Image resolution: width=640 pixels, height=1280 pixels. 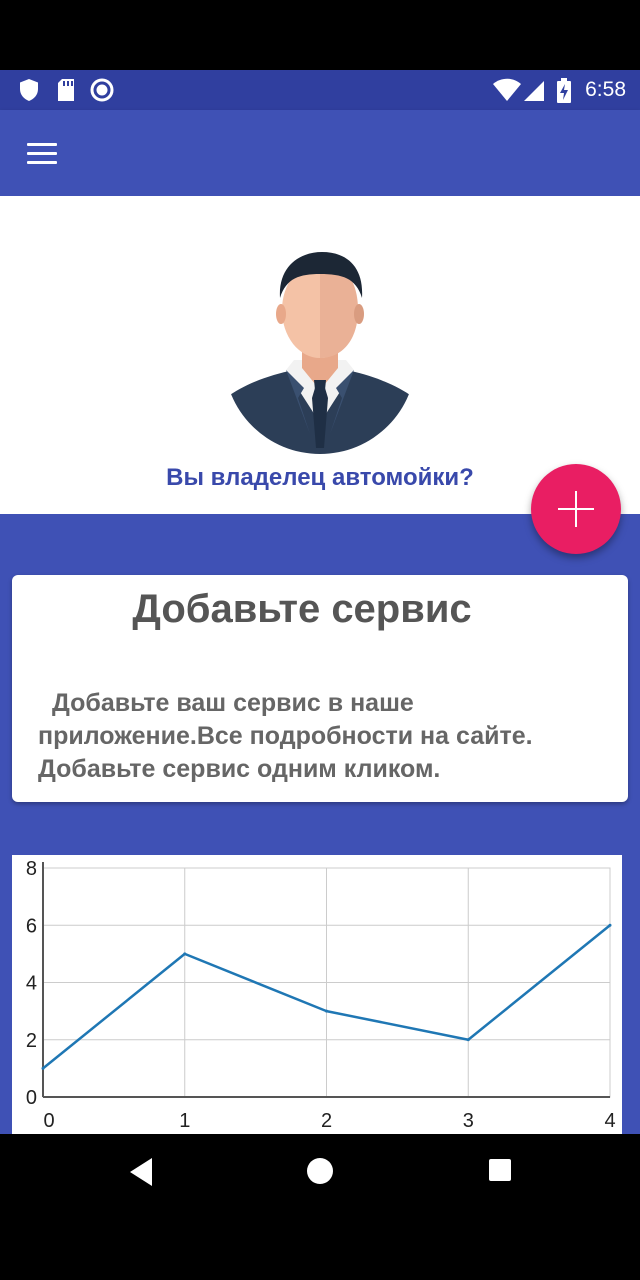 I want to click on status-time: 6:58, so click(x=605, y=89).